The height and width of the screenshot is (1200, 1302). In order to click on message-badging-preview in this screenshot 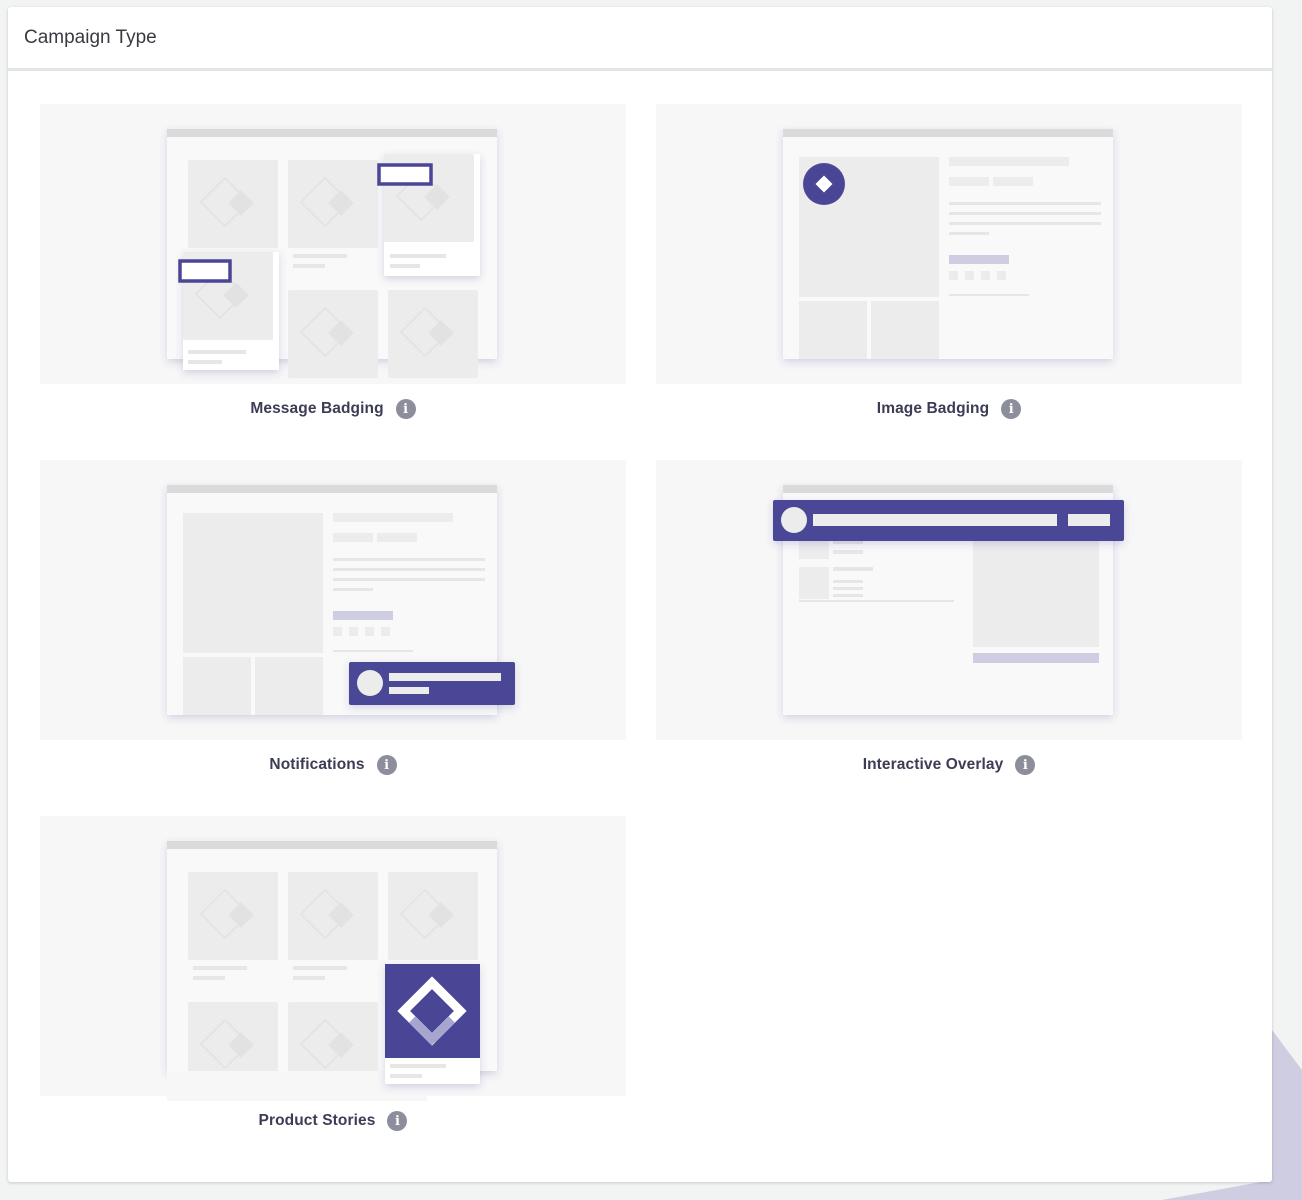, I will do `click(333, 244)`.